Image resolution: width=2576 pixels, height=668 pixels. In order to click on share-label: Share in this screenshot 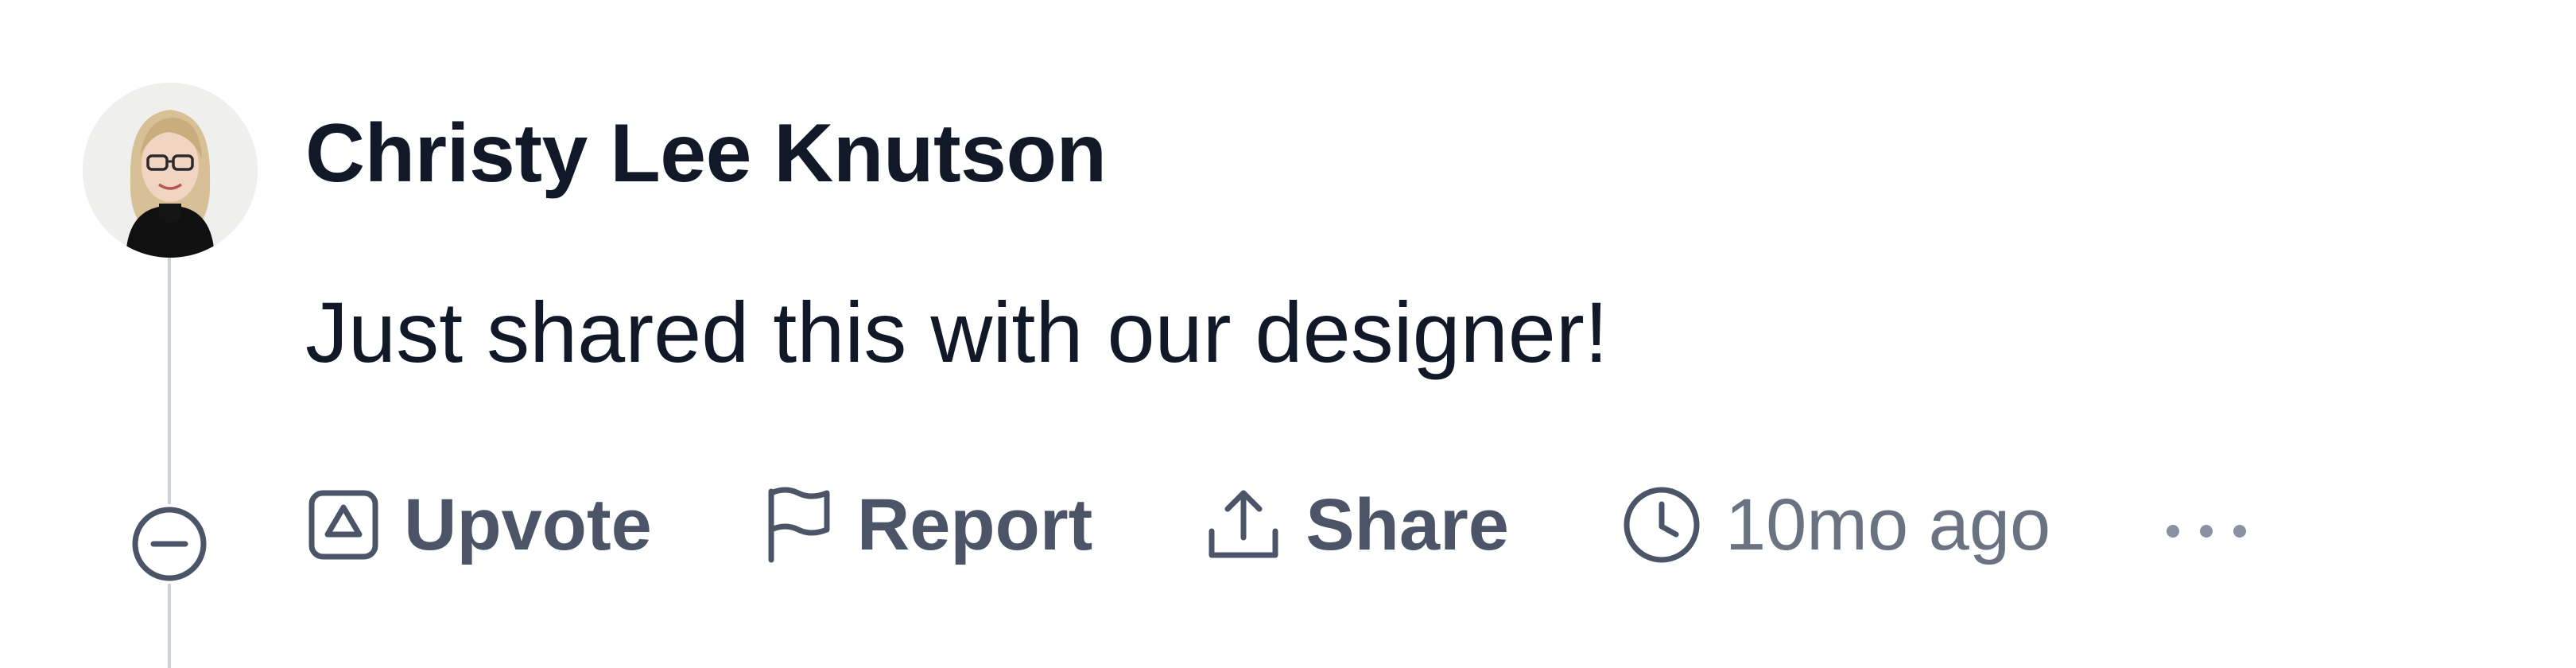, I will do `click(1407, 524)`.